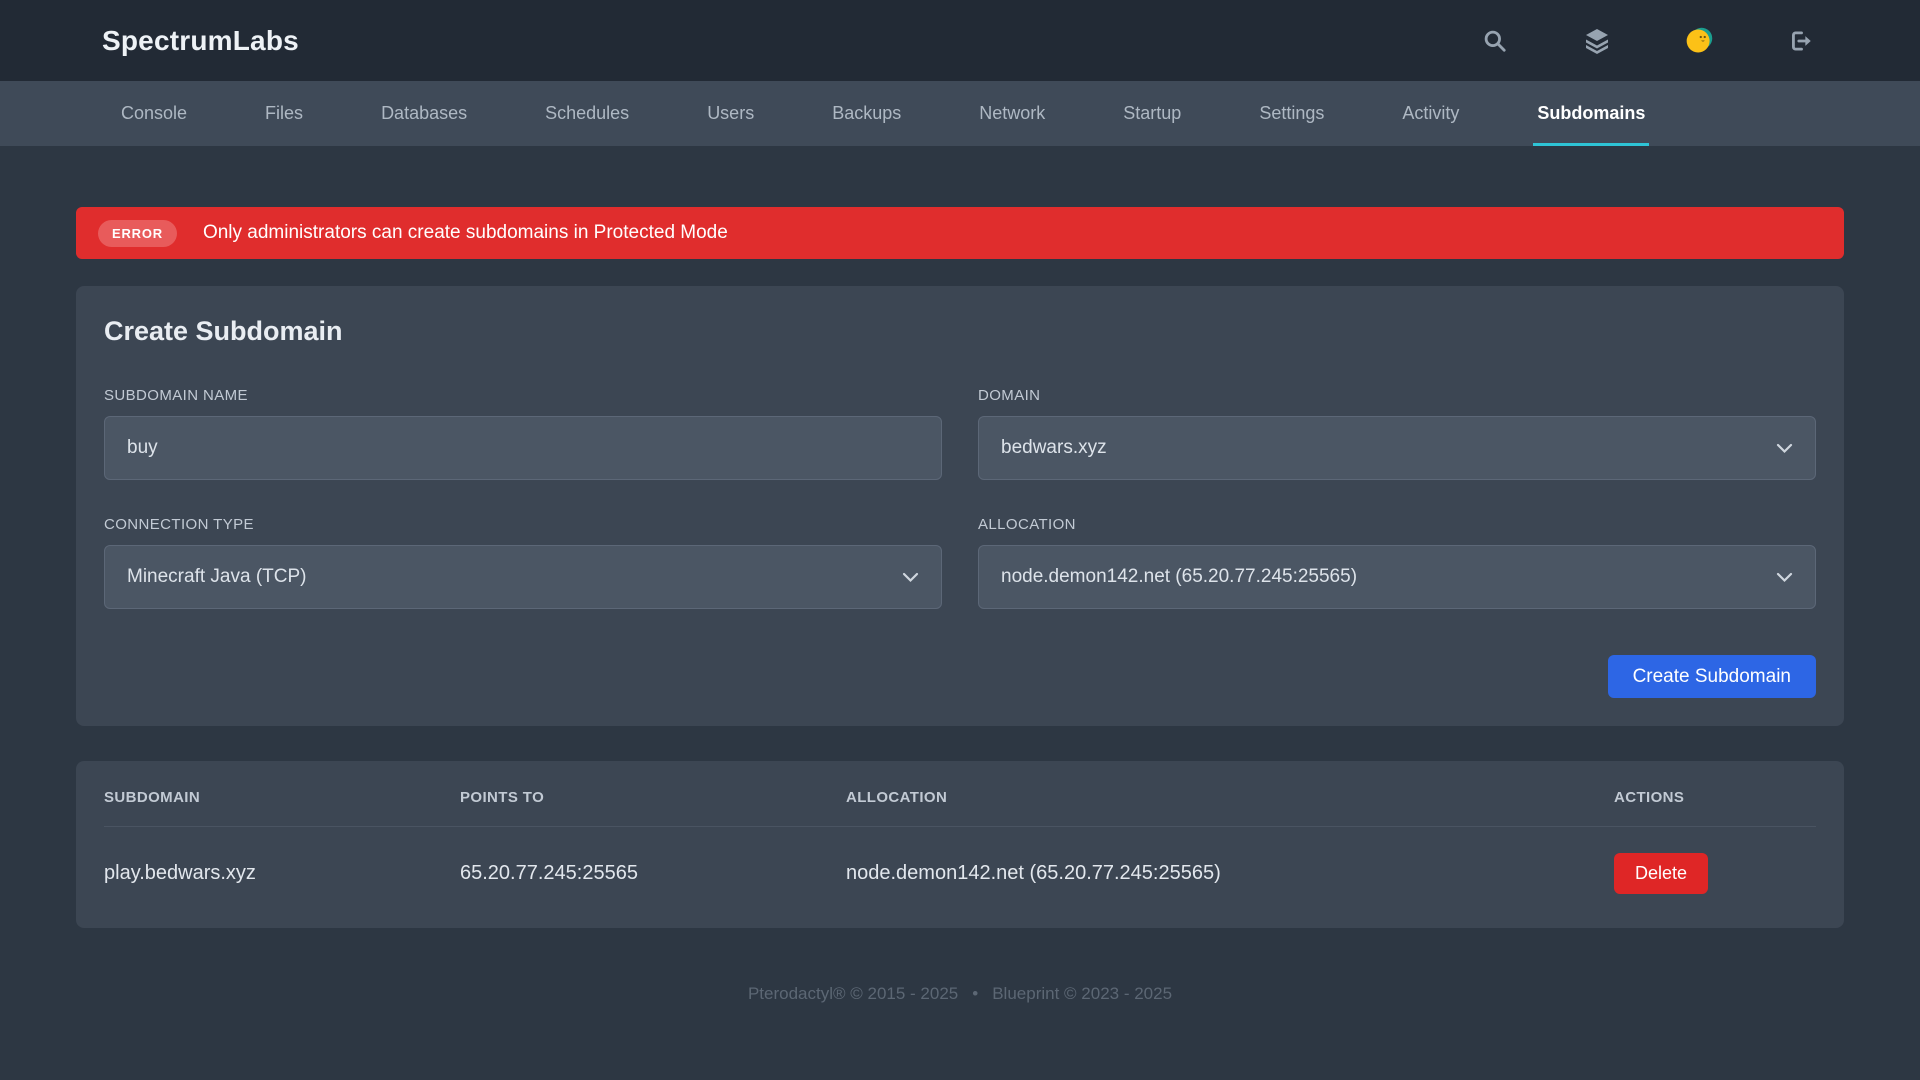  I want to click on header-allocation: ALLOCATION, so click(897, 797).